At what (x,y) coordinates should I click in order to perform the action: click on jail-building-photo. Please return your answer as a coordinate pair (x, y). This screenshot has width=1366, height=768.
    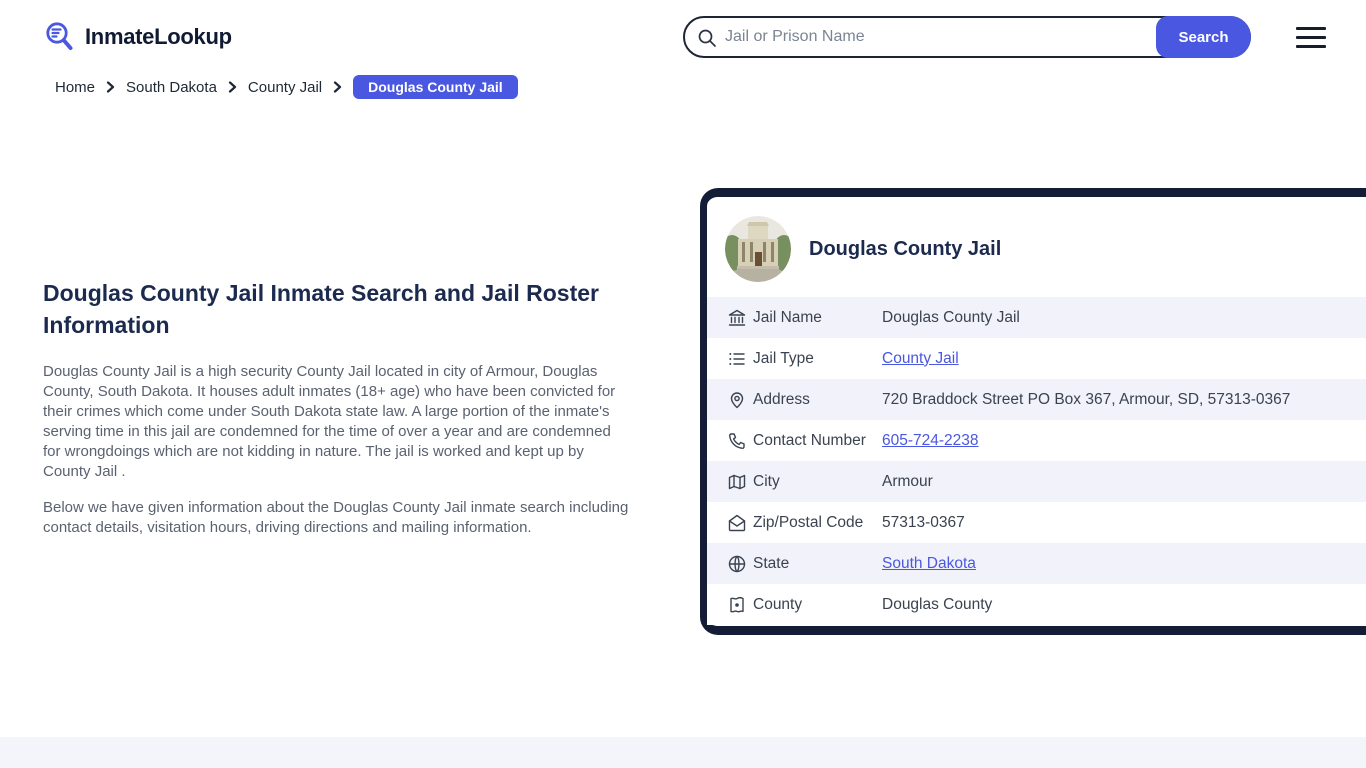
    Looking at the image, I should click on (758, 249).